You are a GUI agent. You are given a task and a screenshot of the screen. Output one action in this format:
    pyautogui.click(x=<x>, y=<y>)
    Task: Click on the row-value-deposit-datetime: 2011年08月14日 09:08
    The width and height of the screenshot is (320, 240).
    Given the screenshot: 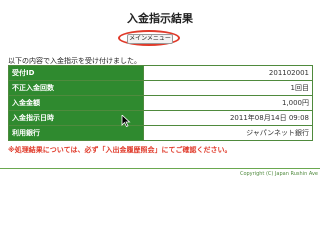 What is the action you would take?
    pyautogui.click(x=228, y=118)
    